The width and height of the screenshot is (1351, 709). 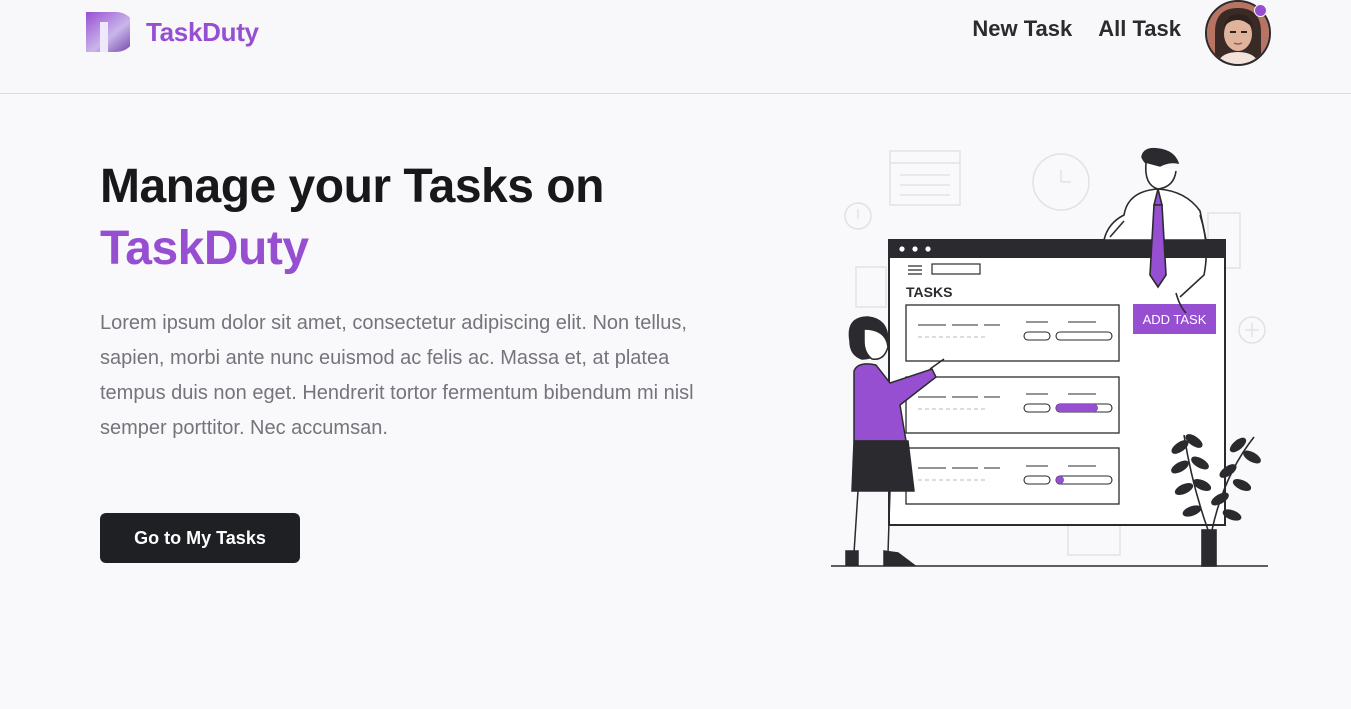 What do you see at coordinates (929, 292) in the screenshot?
I see `illustration-tasks-label: TASKS` at bounding box center [929, 292].